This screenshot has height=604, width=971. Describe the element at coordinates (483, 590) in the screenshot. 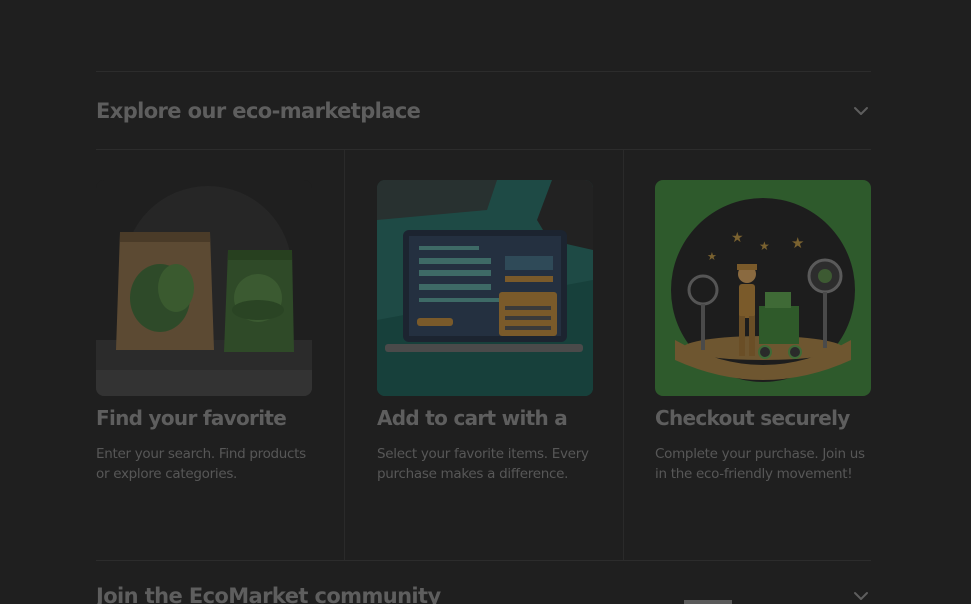

I see `accordion-community-header: Join the EcoMarket community` at that location.